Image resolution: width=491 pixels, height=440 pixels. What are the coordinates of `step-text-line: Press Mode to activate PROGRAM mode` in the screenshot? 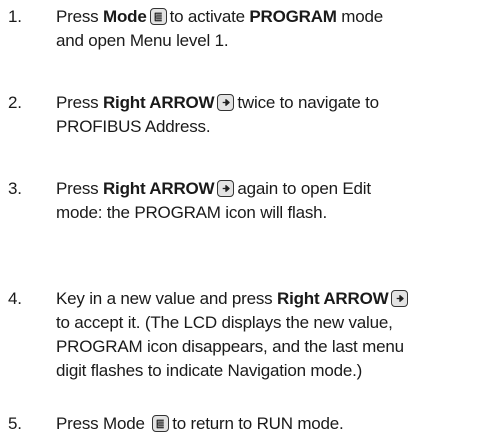 It's located at (271, 17).